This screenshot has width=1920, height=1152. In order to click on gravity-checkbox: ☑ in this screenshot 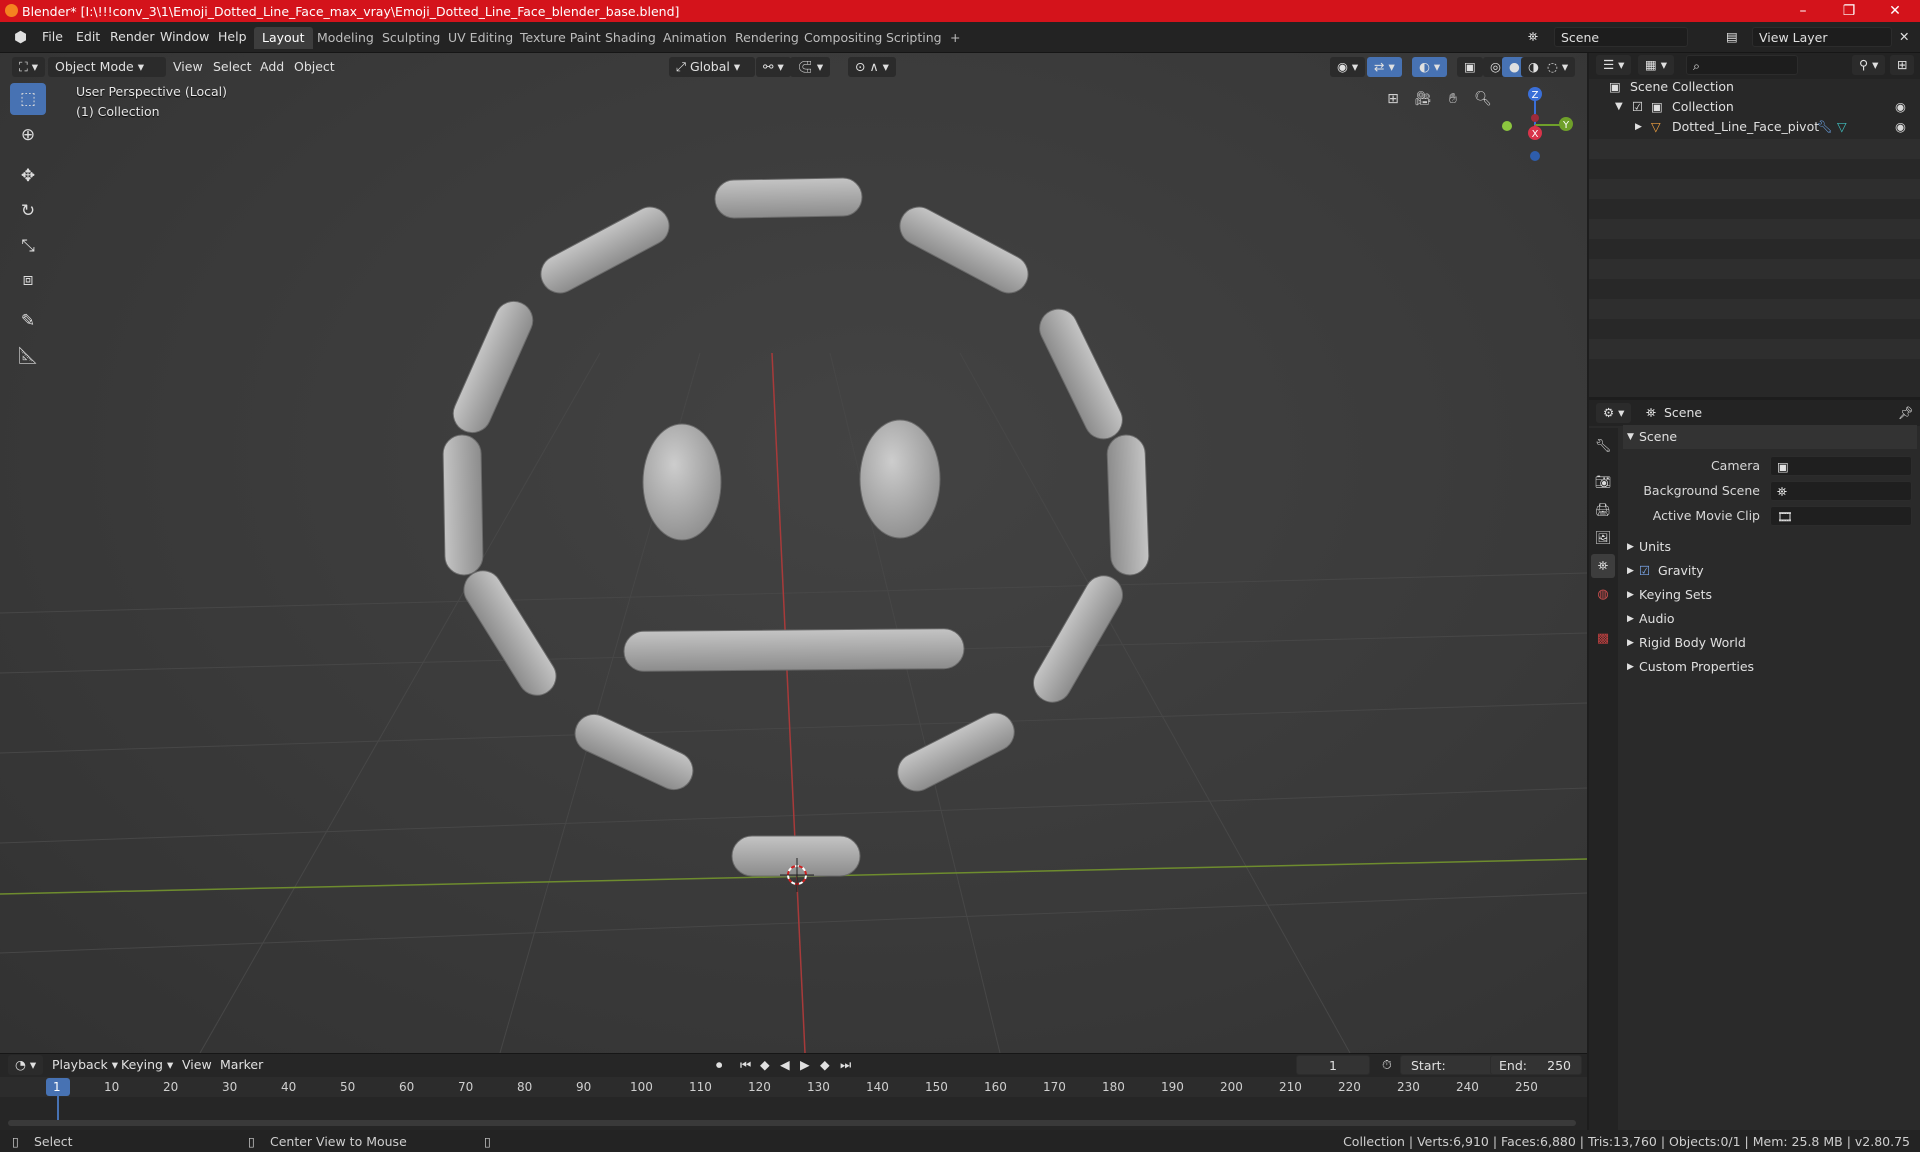, I will do `click(1644, 571)`.